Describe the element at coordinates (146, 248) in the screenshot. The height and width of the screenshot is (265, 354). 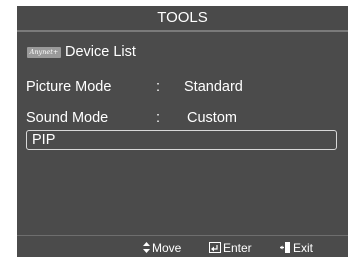
I see `up-down-arrows-icon` at that location.